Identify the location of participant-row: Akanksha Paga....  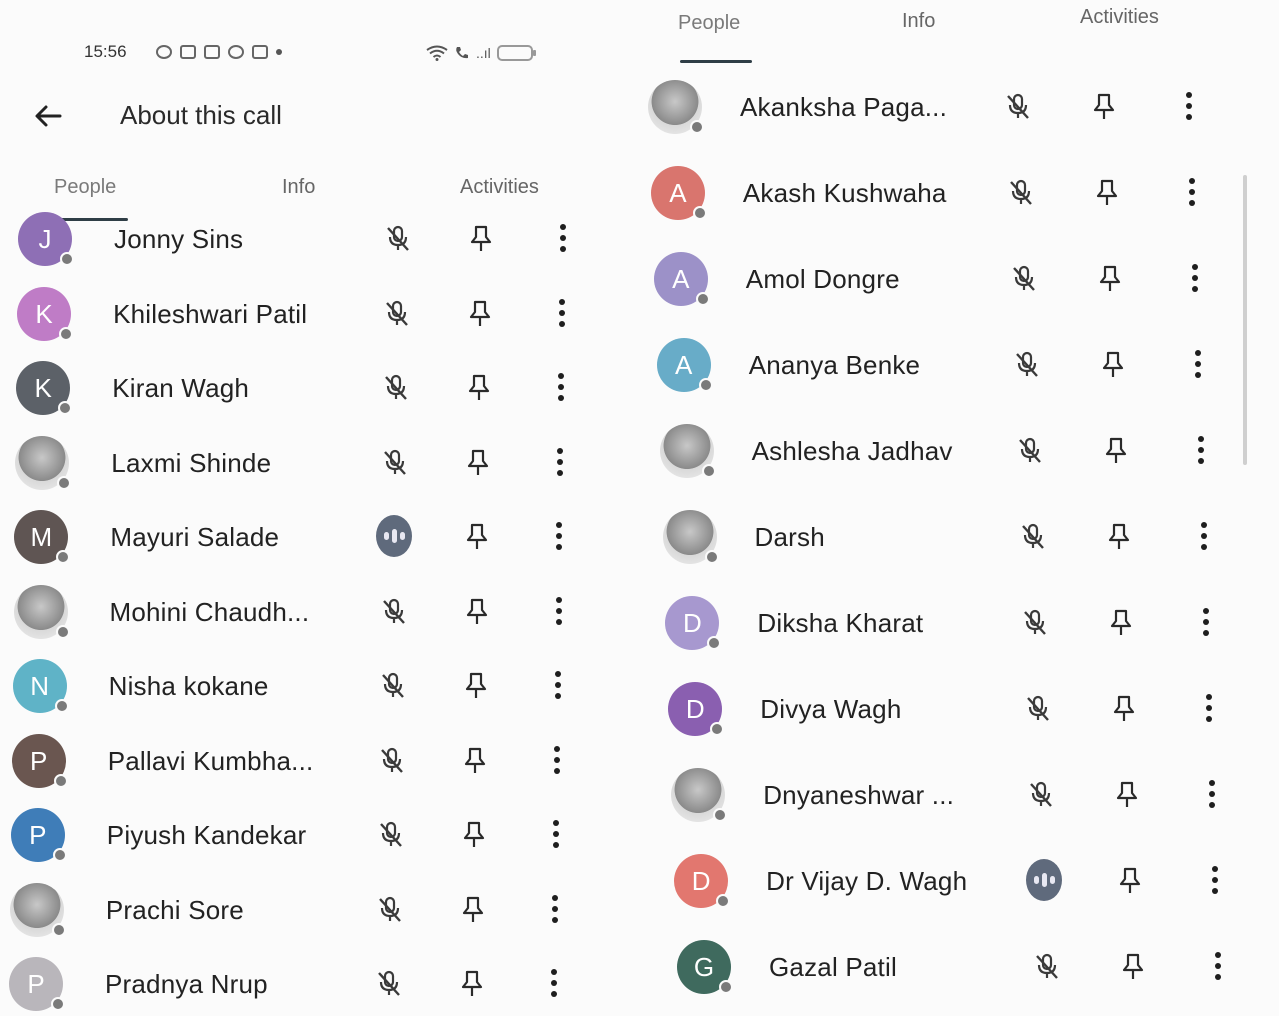
(948, 112).